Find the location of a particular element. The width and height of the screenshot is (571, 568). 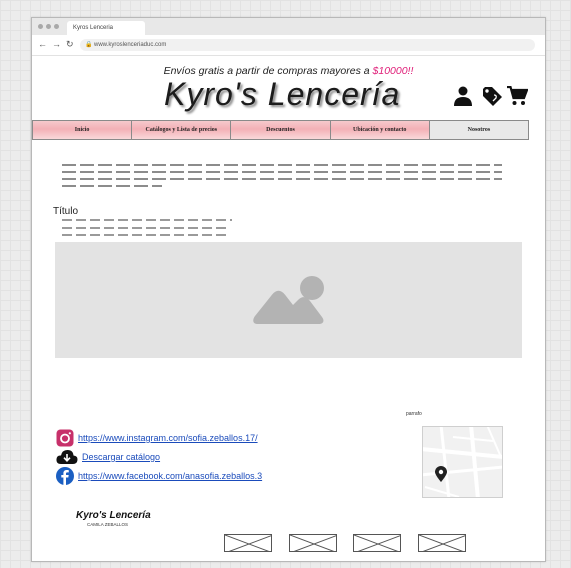

instagram-icon is located at coordinates (65, 438).